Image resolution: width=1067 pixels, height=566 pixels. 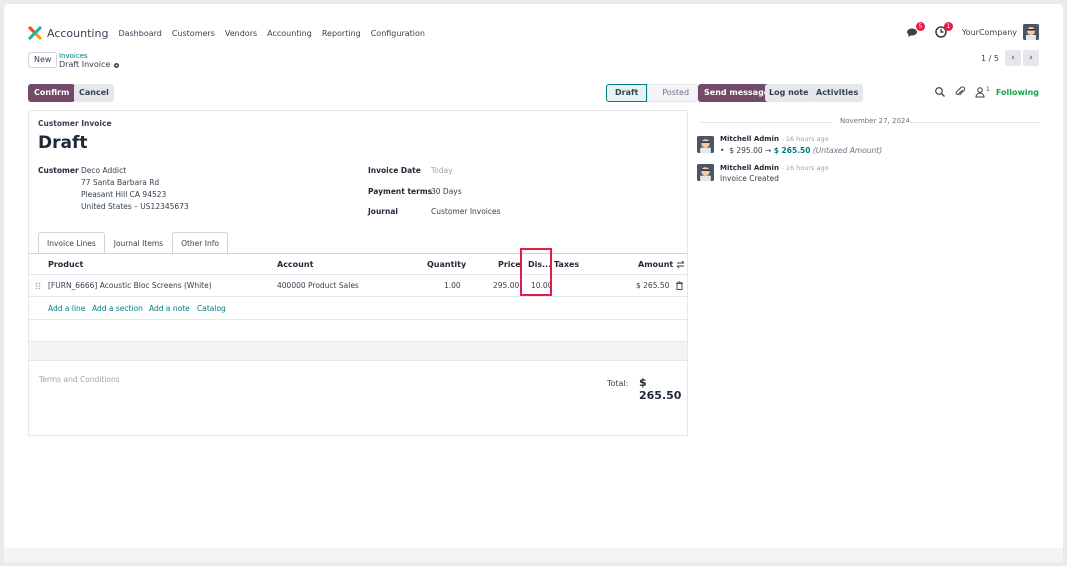 What do you see at coordinates (124, 194) in the screenshot?
I see `customer-address-line2: Pleasant Hill CA 94523` at bounding box center [124, 194].